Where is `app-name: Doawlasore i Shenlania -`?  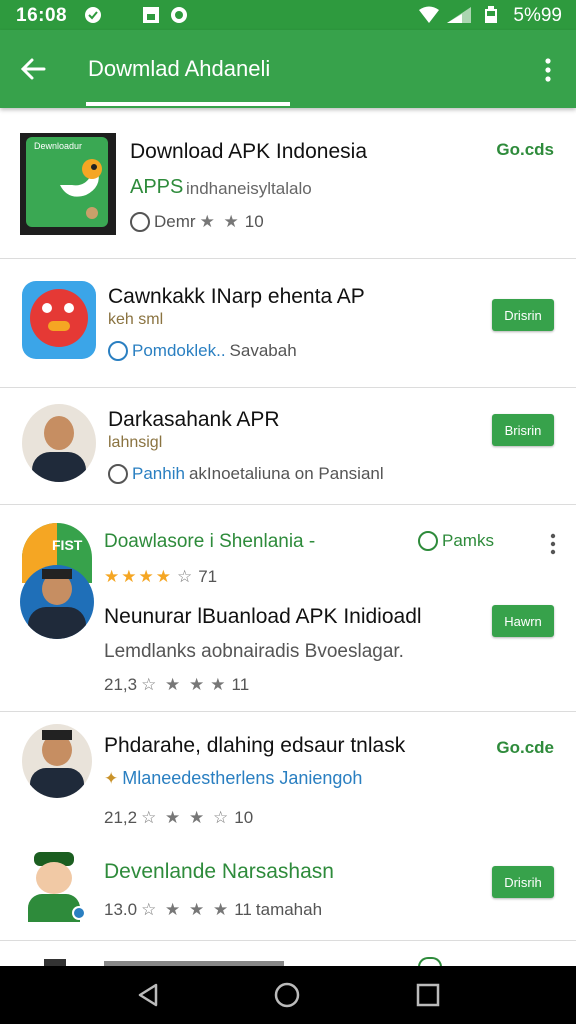
app-name: Doawlasore i Shenlania - is located at coordinates (210, 541).